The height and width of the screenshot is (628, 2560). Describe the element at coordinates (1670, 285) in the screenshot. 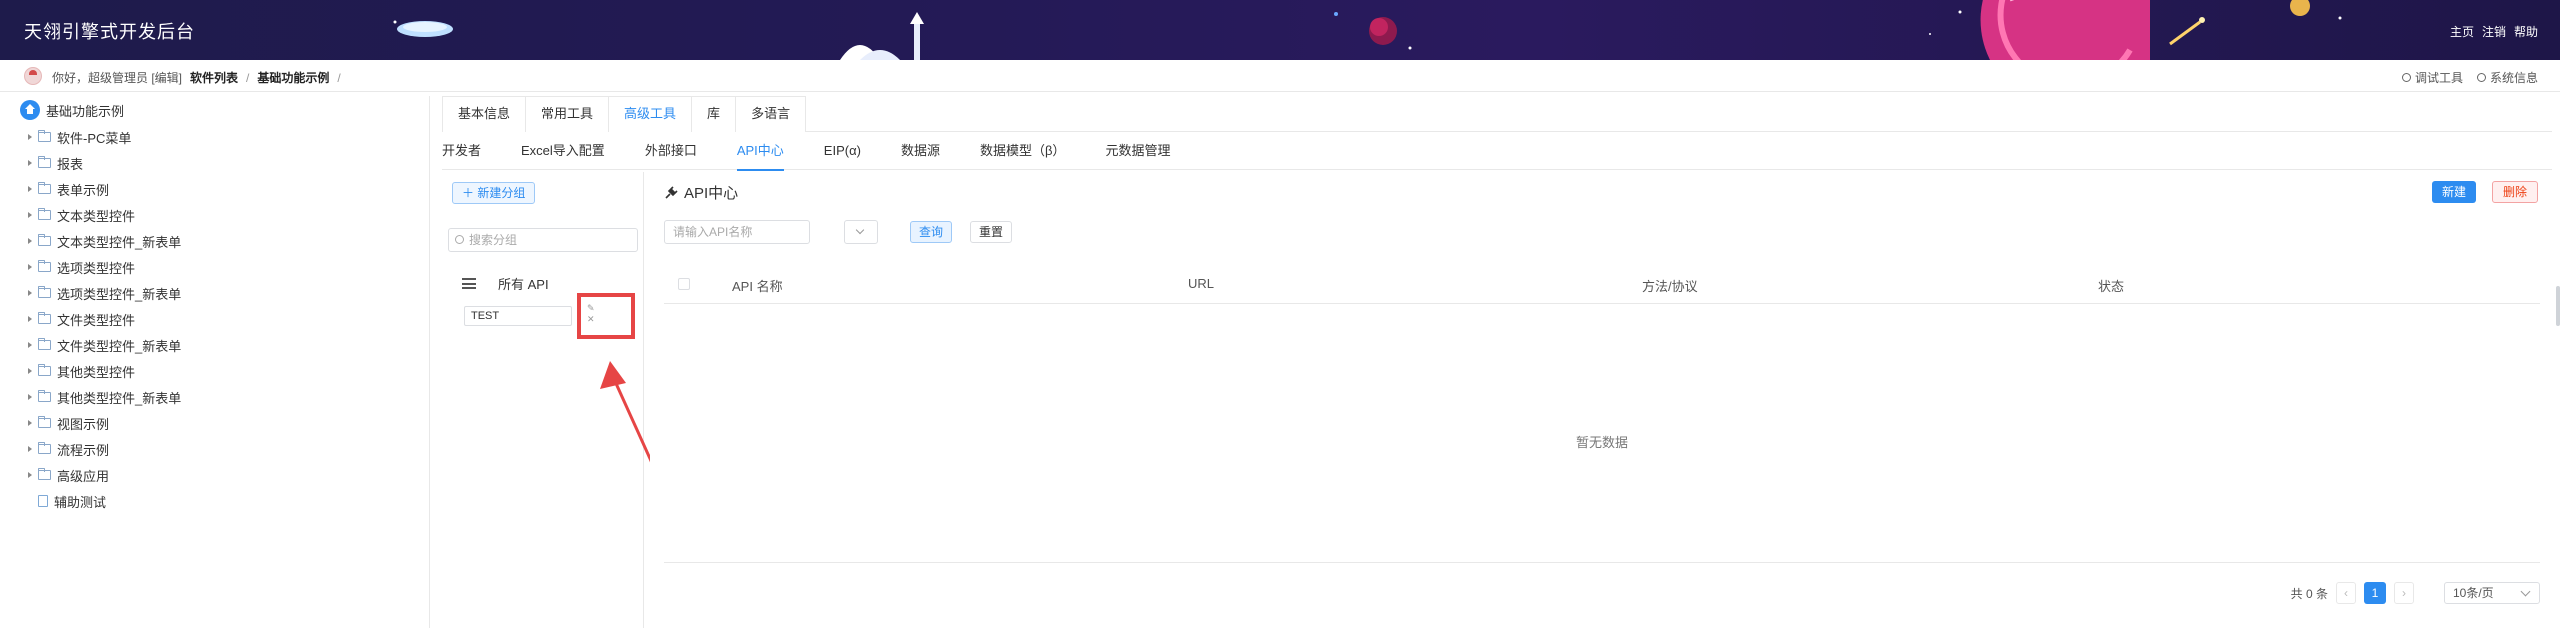

I see `column-method: 方法/协议` at that location.